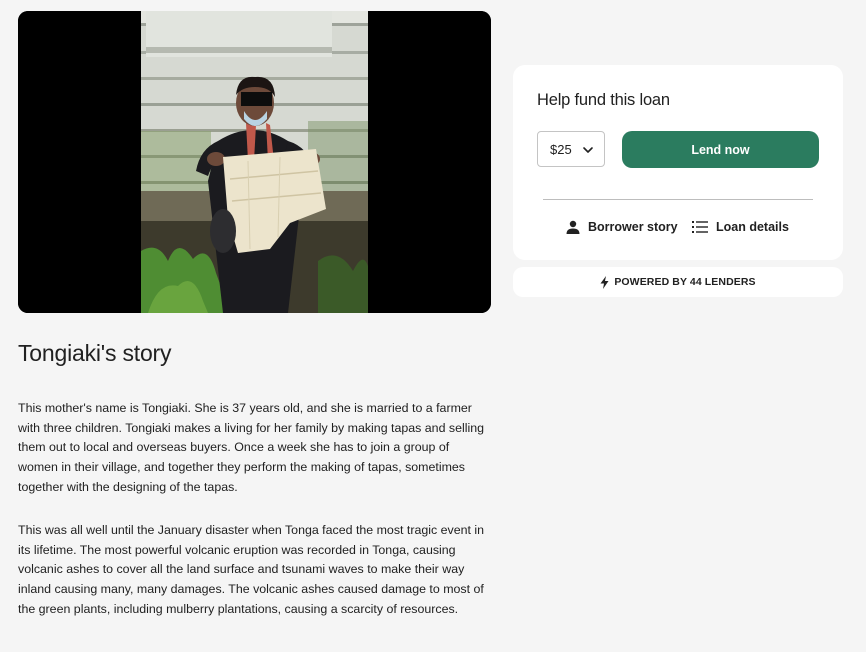 This screenshot has height=652, width=866. What do you see at coordinates (588, 150) in the screenshot?
I see `chevron-down-icon` at bounding box center [588, 150].